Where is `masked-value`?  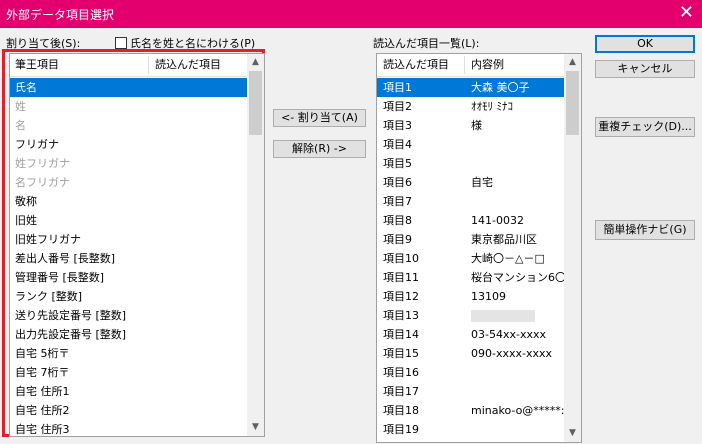
masked-value is located at coordinates (503, 316).